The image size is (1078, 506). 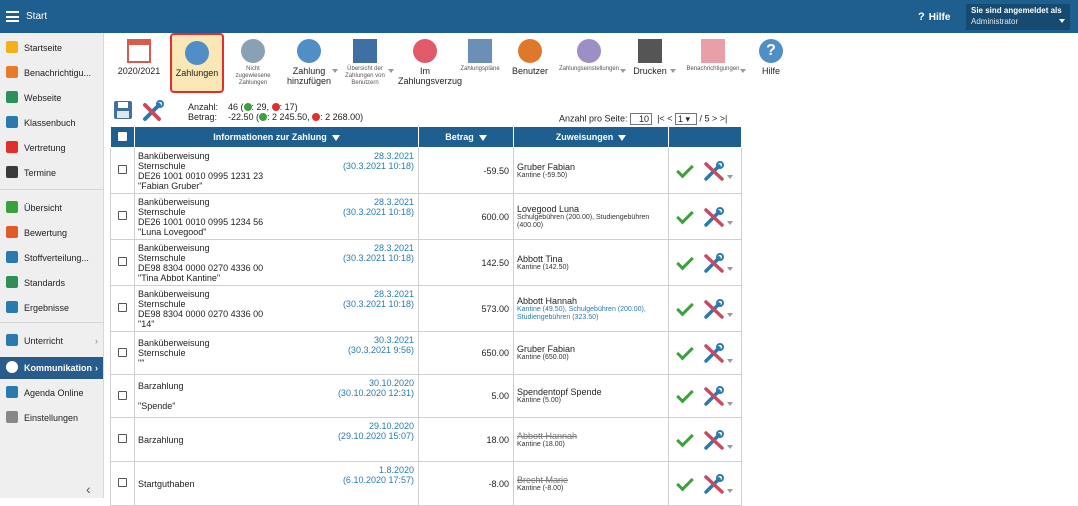 What do you see at coordinates (430, 63) in the screenshot?
I see `toolbar-moneybag-late-button: Im Zahlungsverzug` at bounding box center [430, 63].